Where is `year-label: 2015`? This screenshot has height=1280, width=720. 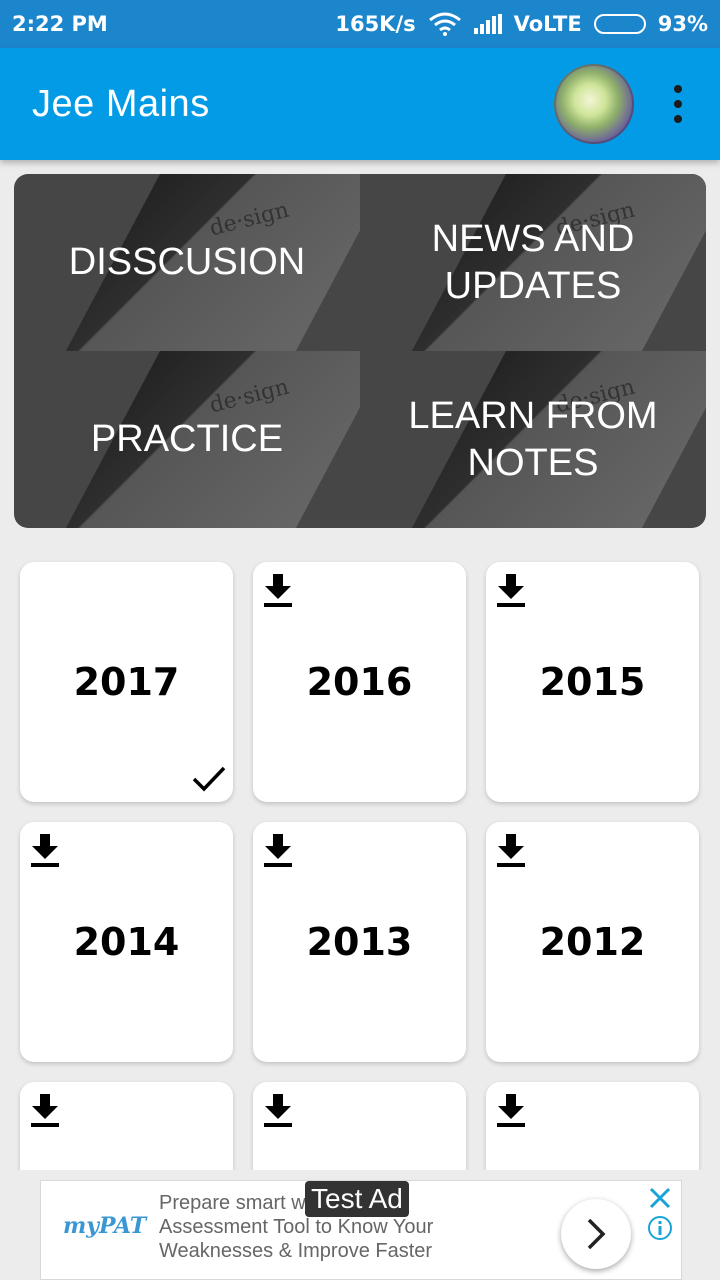
year-label: 2015 is located at coordinates (592, 682).